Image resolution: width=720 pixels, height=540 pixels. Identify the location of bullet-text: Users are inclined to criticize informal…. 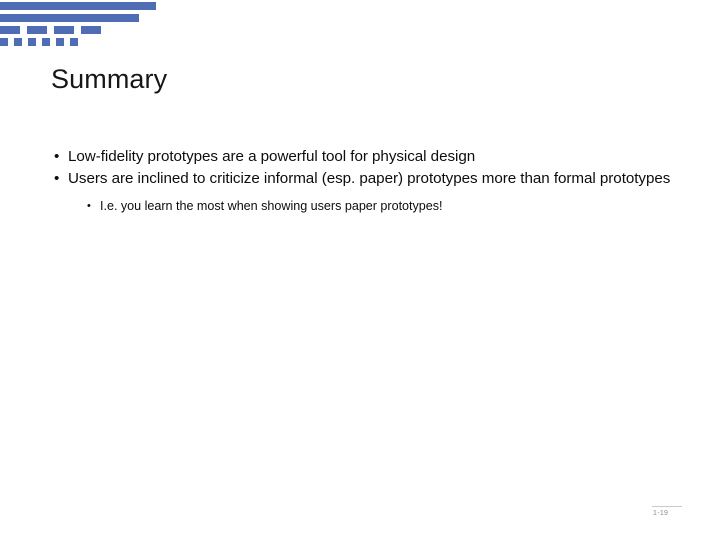
(369, 178).